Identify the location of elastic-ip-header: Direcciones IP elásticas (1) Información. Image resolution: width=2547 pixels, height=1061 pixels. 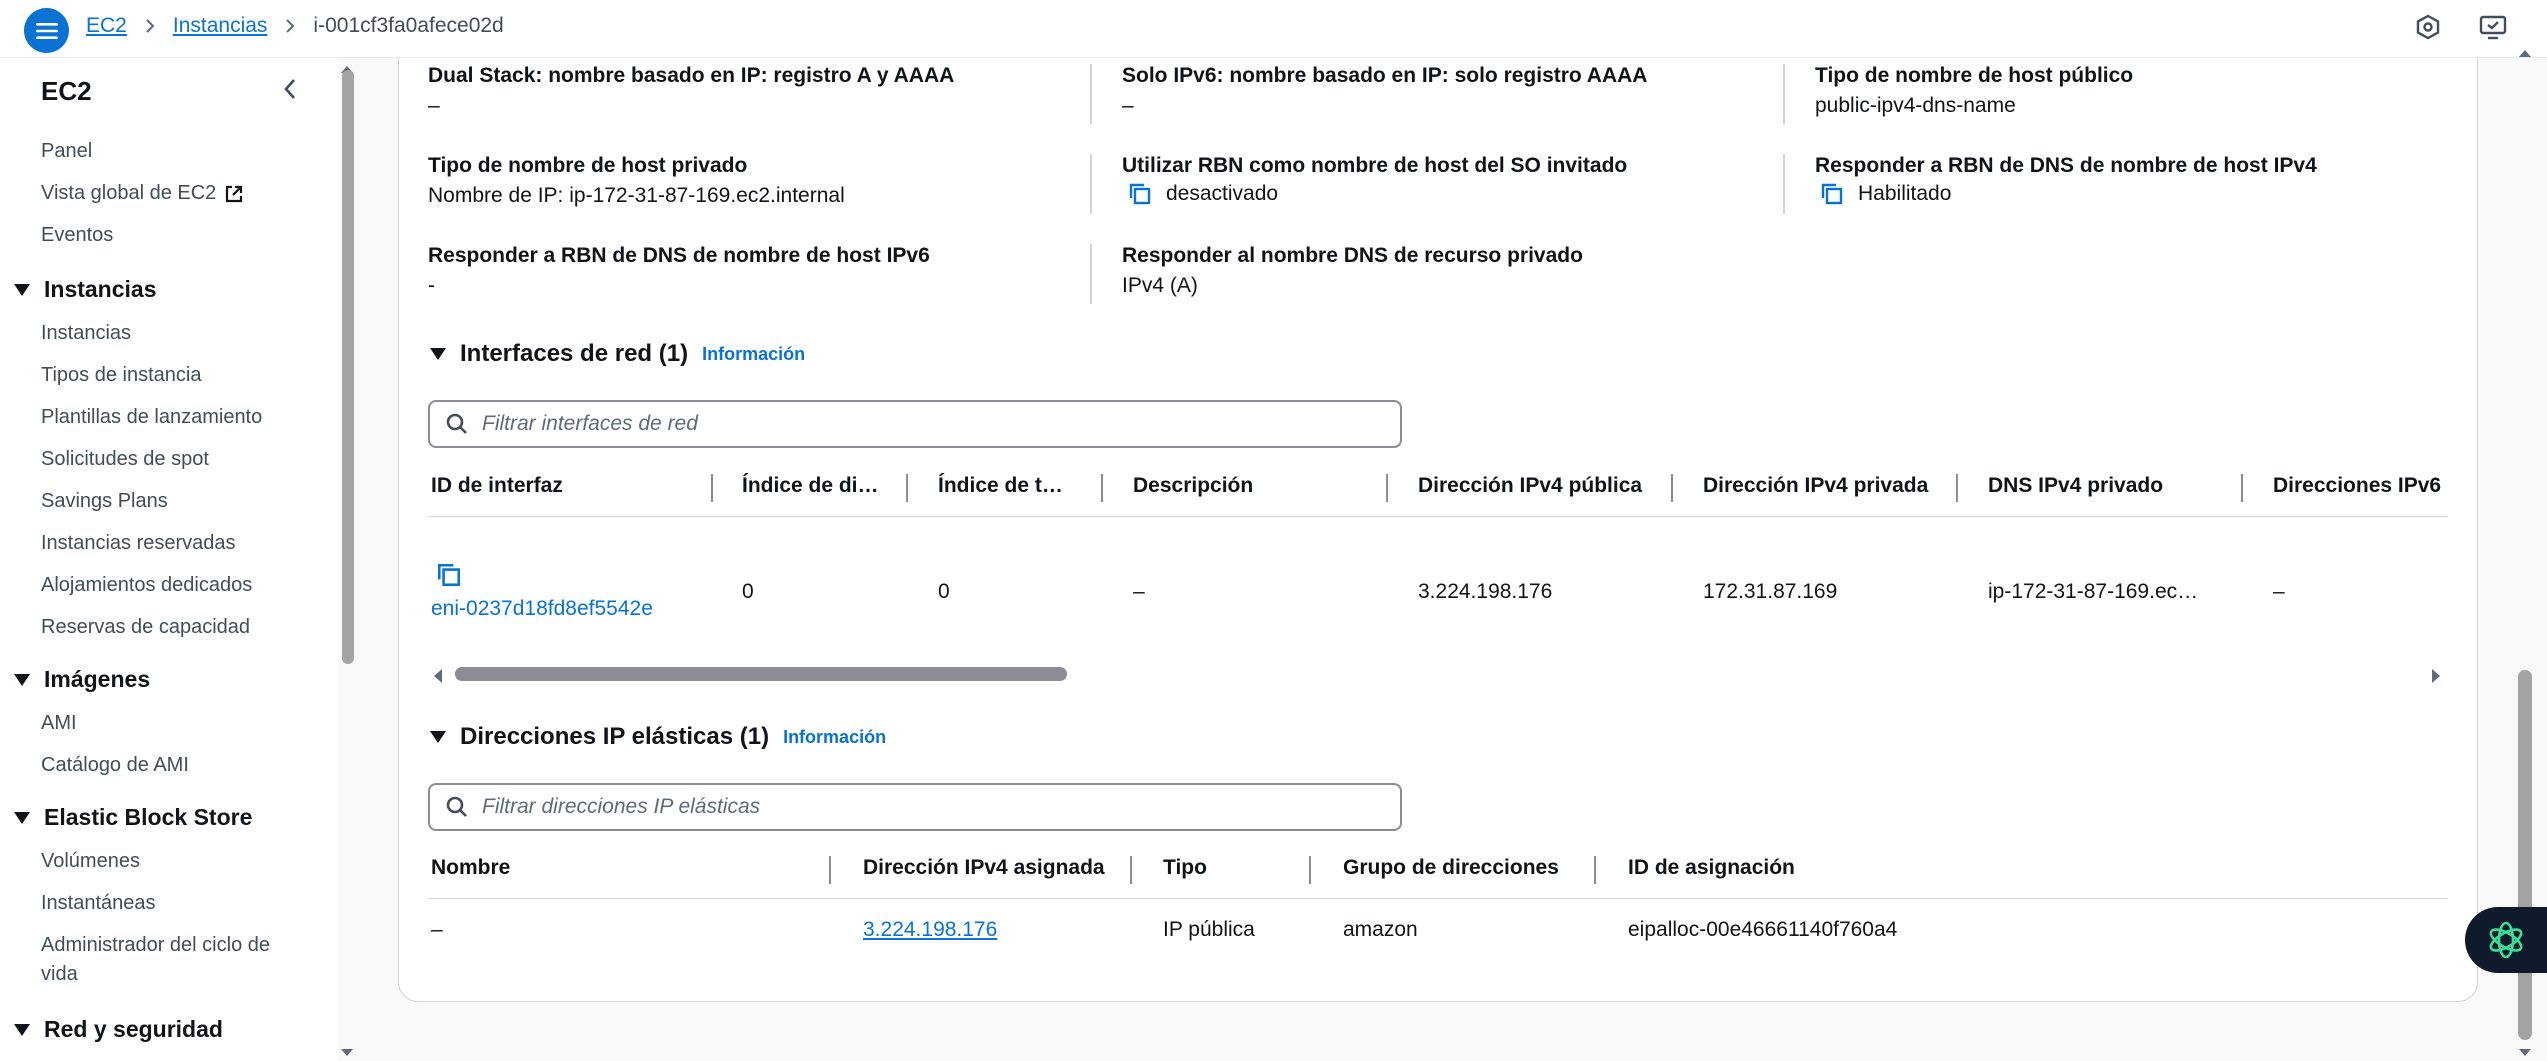
(658, 737).